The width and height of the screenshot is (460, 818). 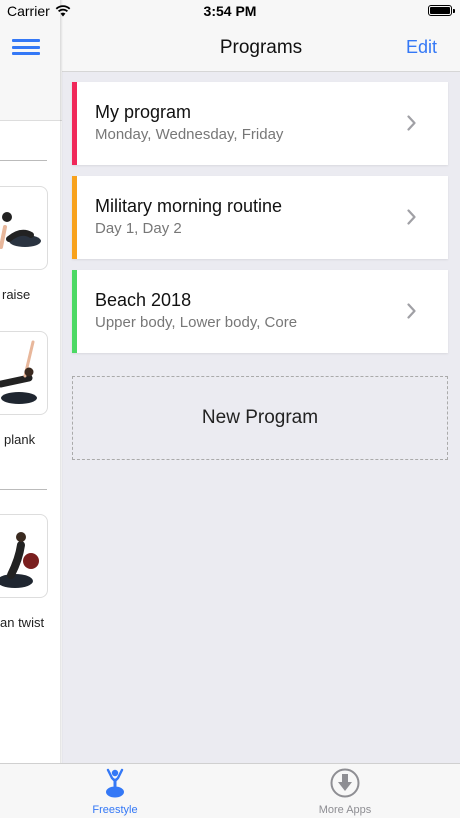 What do you see at coordinates (260, 311) in the screenshot?
I see `program-card: Beach 2018 Upper body, Lower body, Core` at bounding box center [260, 311].